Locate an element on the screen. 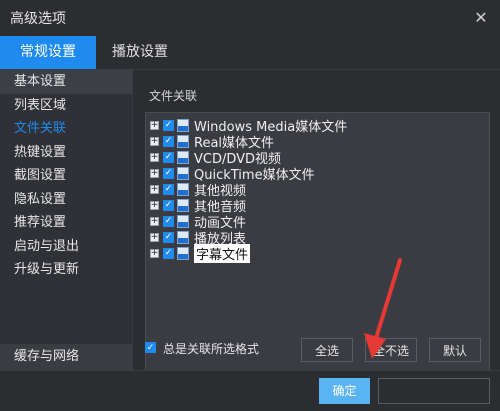 This screenshot has height=411, width=500. tab-bar: 常规设置 播放设置 is located at coordinates (250, 53).